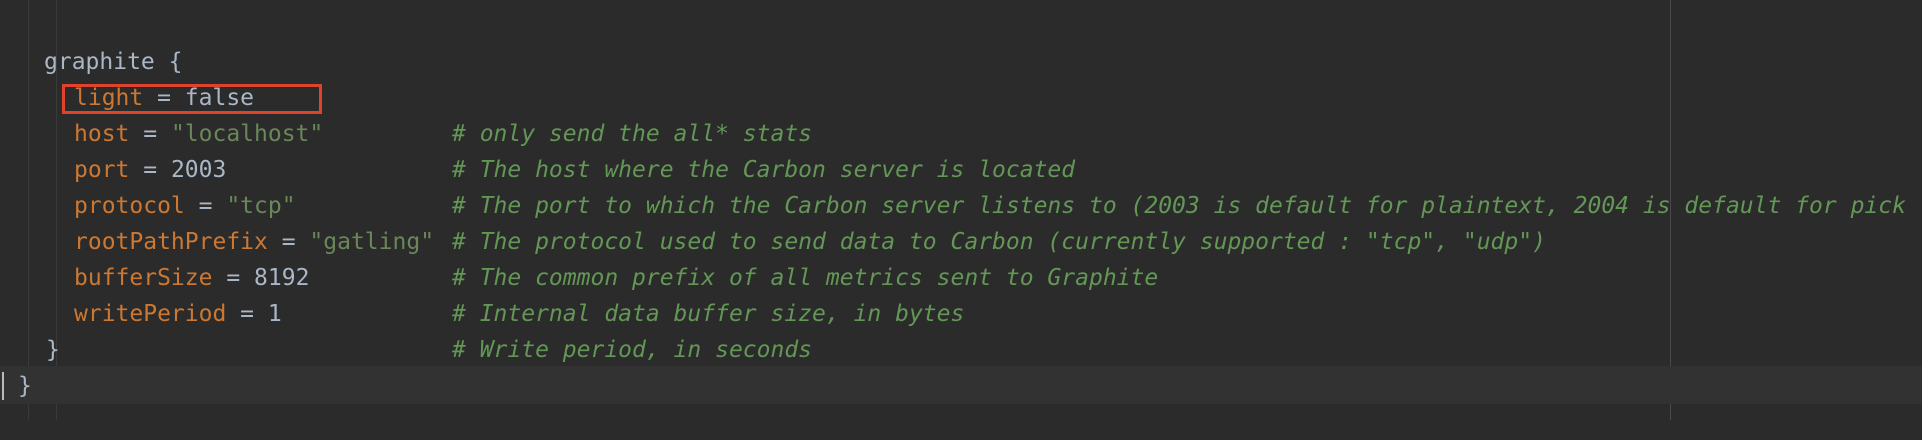 The image size is (1922, 440). I want to click on code-comment: # only send the all* stats, so click(632, 134).